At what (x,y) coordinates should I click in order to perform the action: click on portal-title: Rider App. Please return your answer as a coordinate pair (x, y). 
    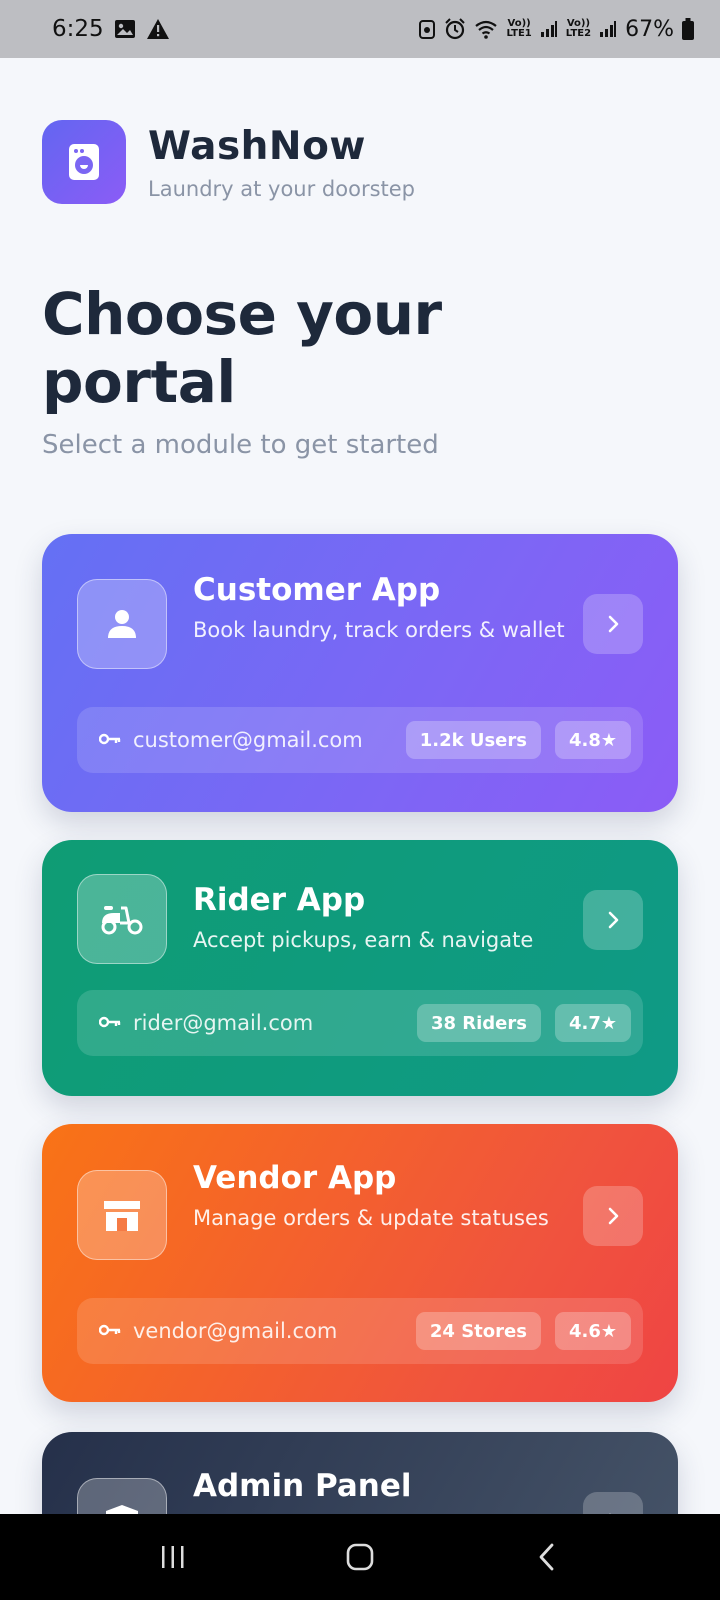
    Looking at the image, I should click on (279, 900).